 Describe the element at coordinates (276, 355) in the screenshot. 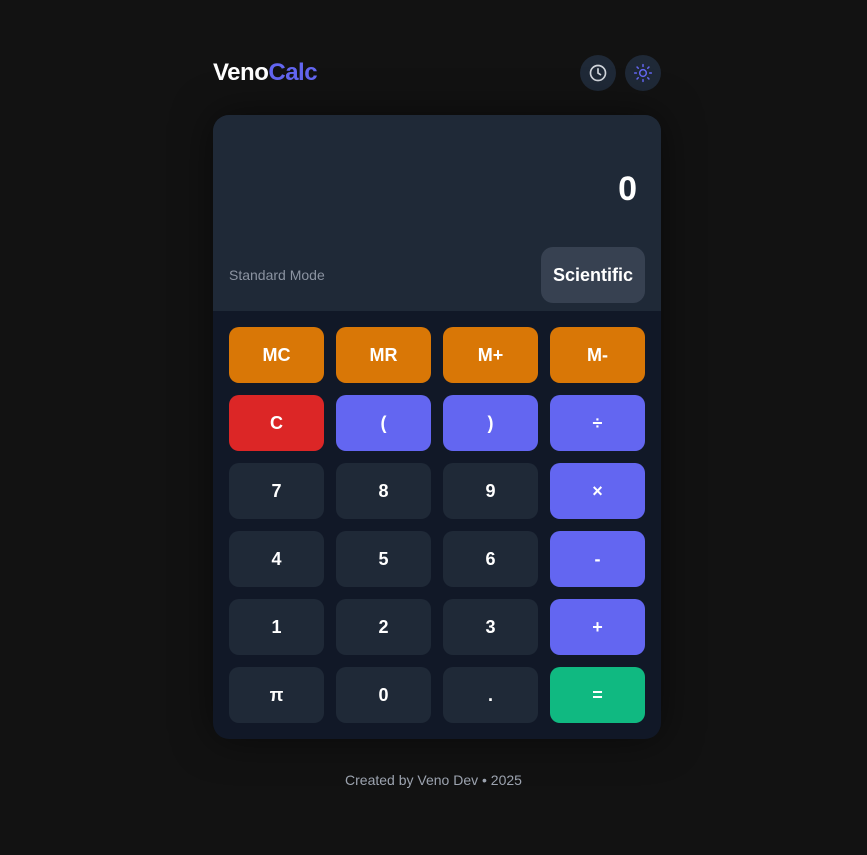

I see `memory-clear-button: MC` at that location.